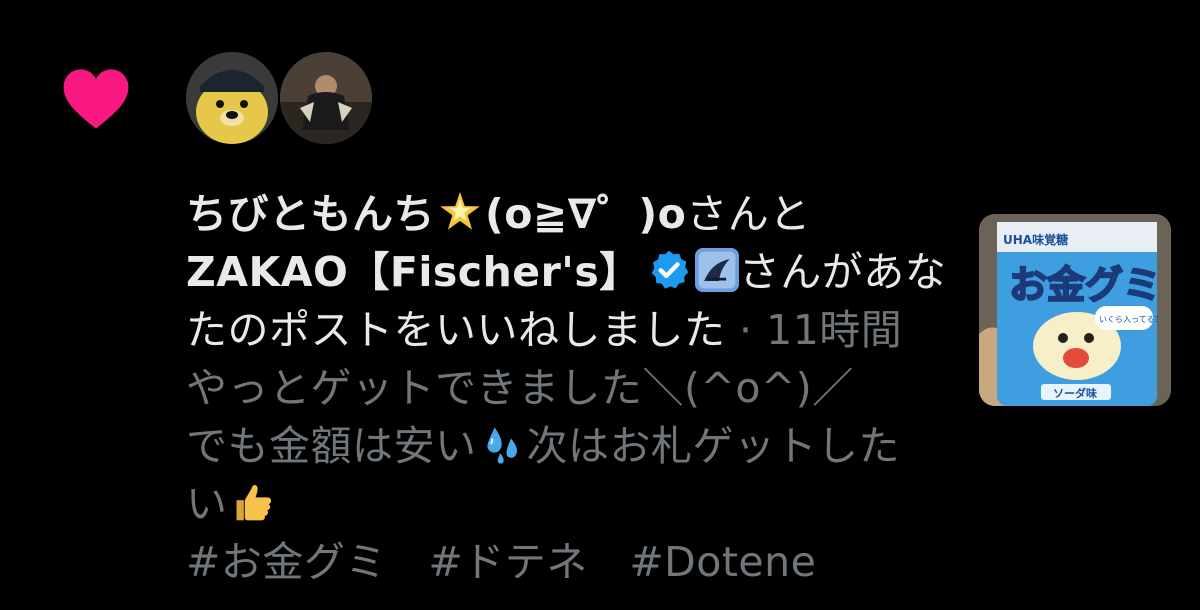  Describe the element at coordinates (96, 99) in the screenshot. I see `heart-icon` at that location.